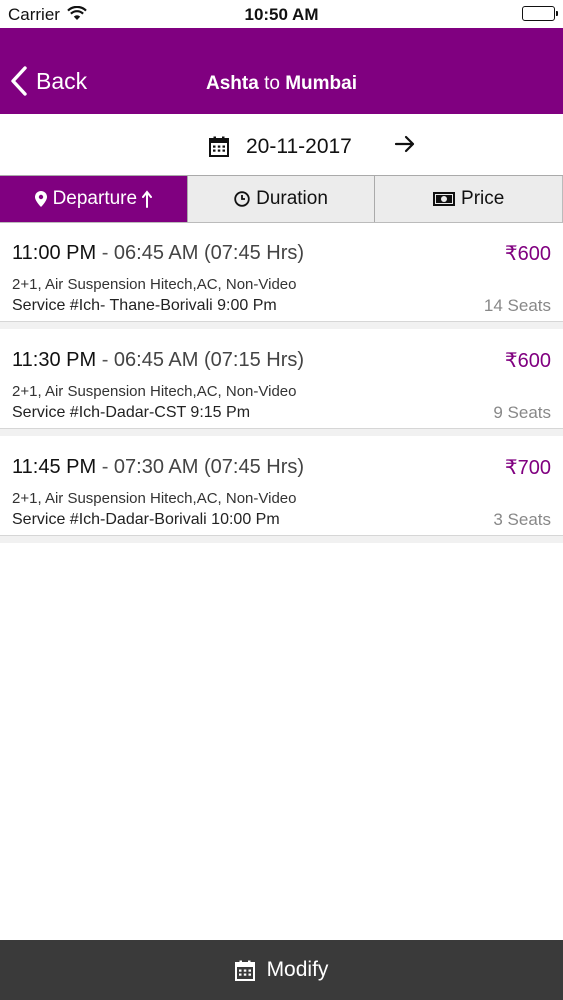  What do you see at coordinates (144, 305) in the screenshot?
I see `service-name: Service #Ich- Thane-Borivali 9:00 Pm` at bounding box center [144, 305].